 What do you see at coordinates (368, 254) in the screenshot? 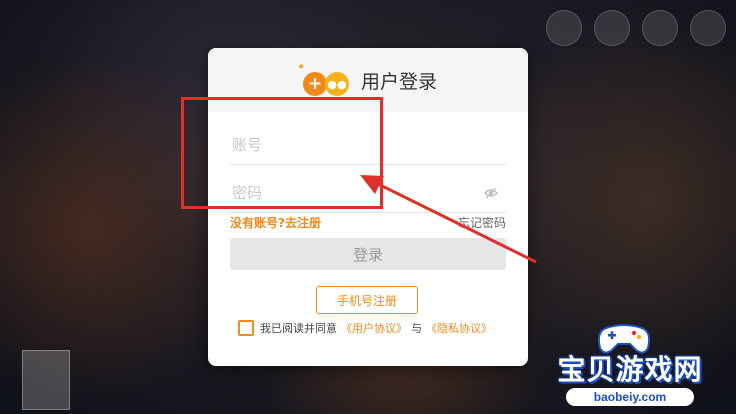
I see `login-button: 登录` at bounding box center [368, 254].